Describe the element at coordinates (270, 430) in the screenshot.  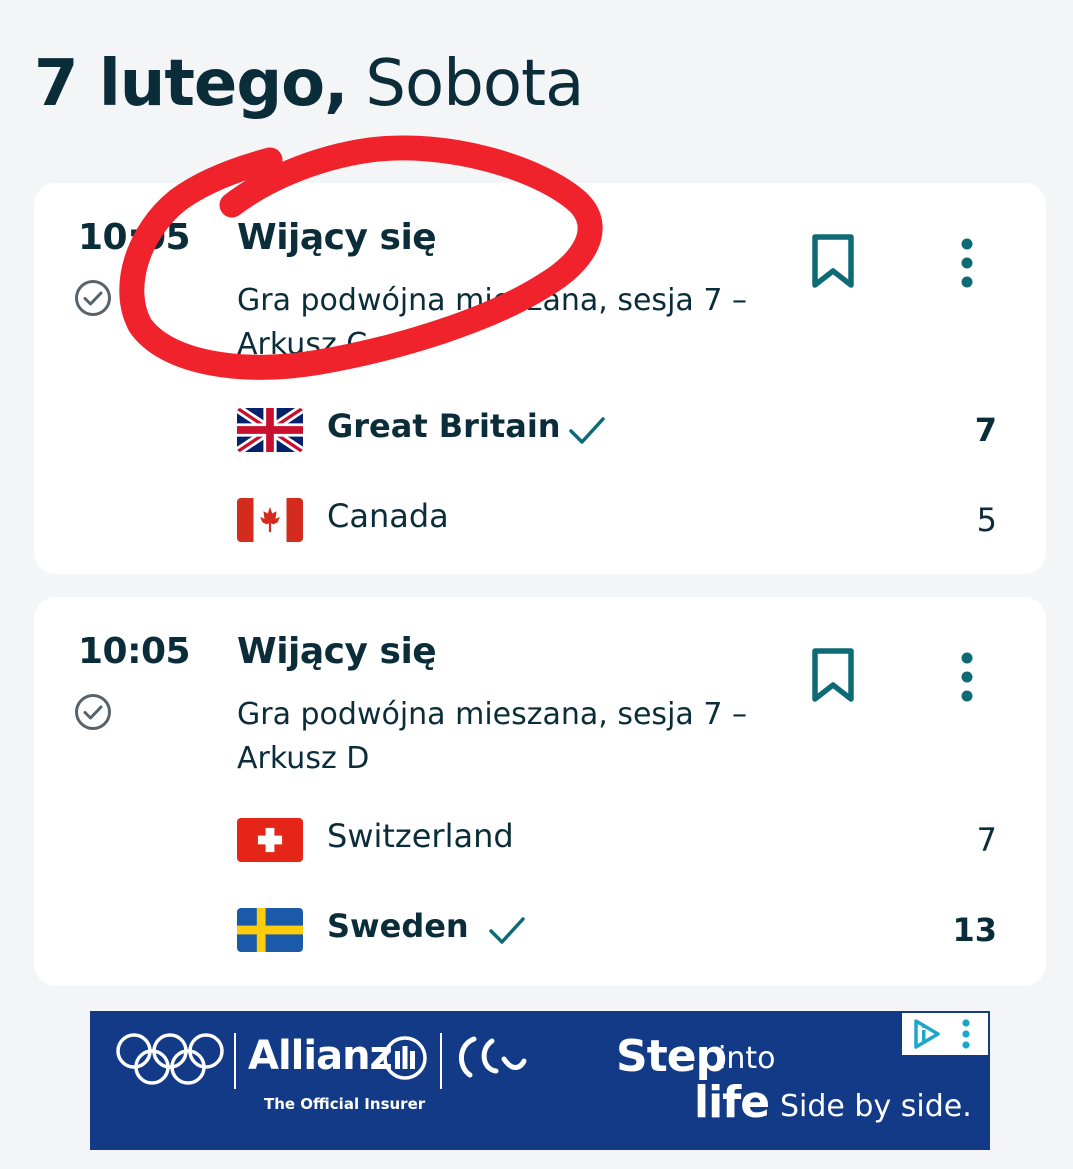
I see `great-britain-flag` at that location.